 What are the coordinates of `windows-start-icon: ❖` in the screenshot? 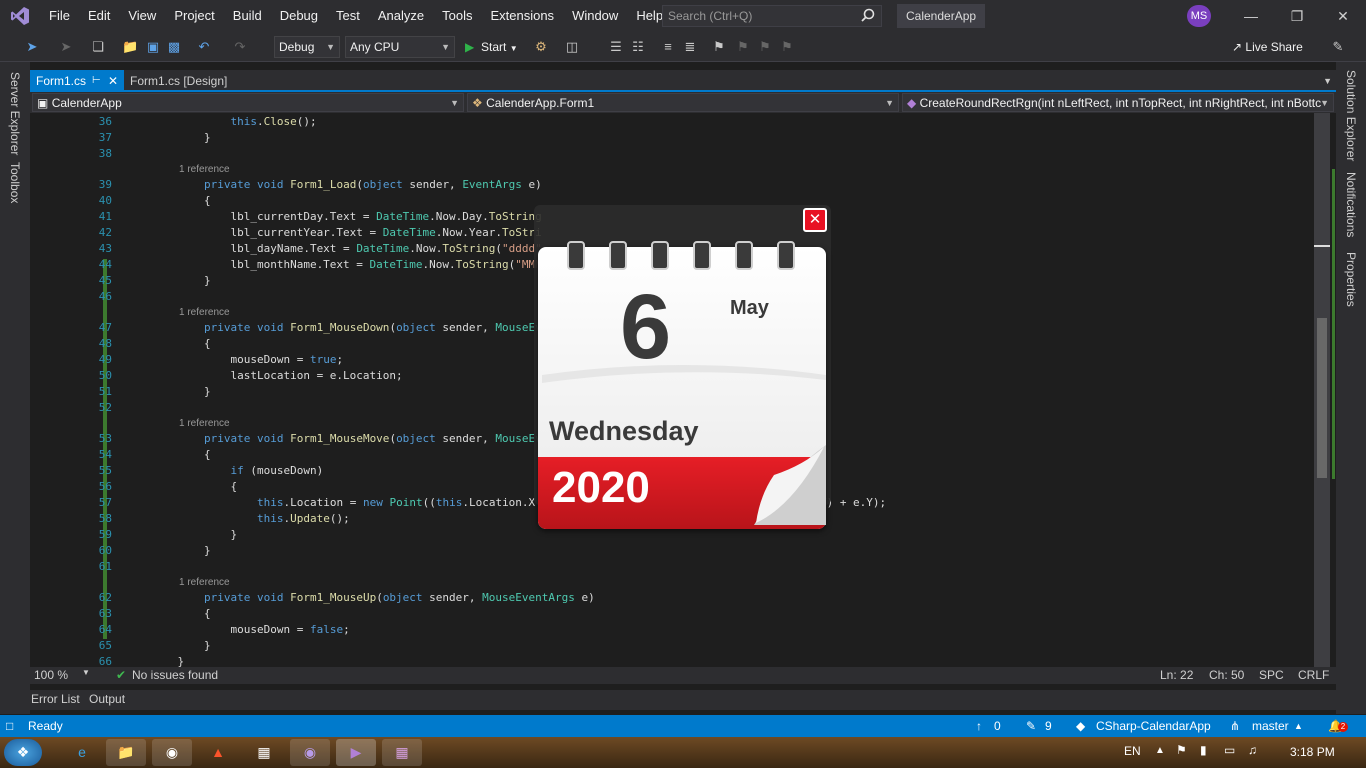 It's located at (23, 752).